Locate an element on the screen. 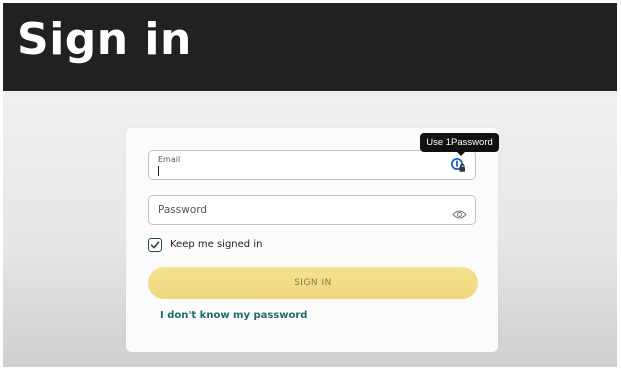  checkmark-icon is located at coordinates (155, 245).